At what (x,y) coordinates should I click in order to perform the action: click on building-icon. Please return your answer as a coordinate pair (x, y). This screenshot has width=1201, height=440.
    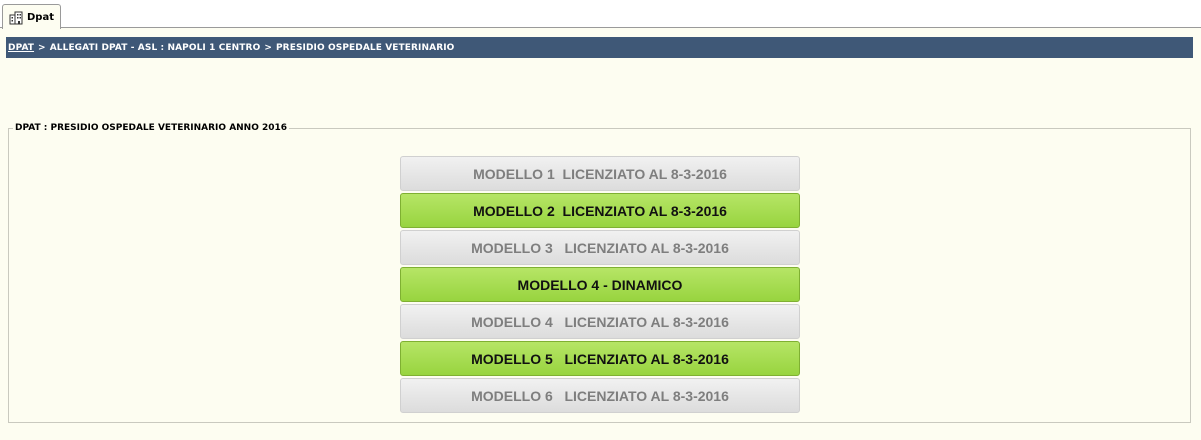
    Looking at the image, I should click on (16, 17).